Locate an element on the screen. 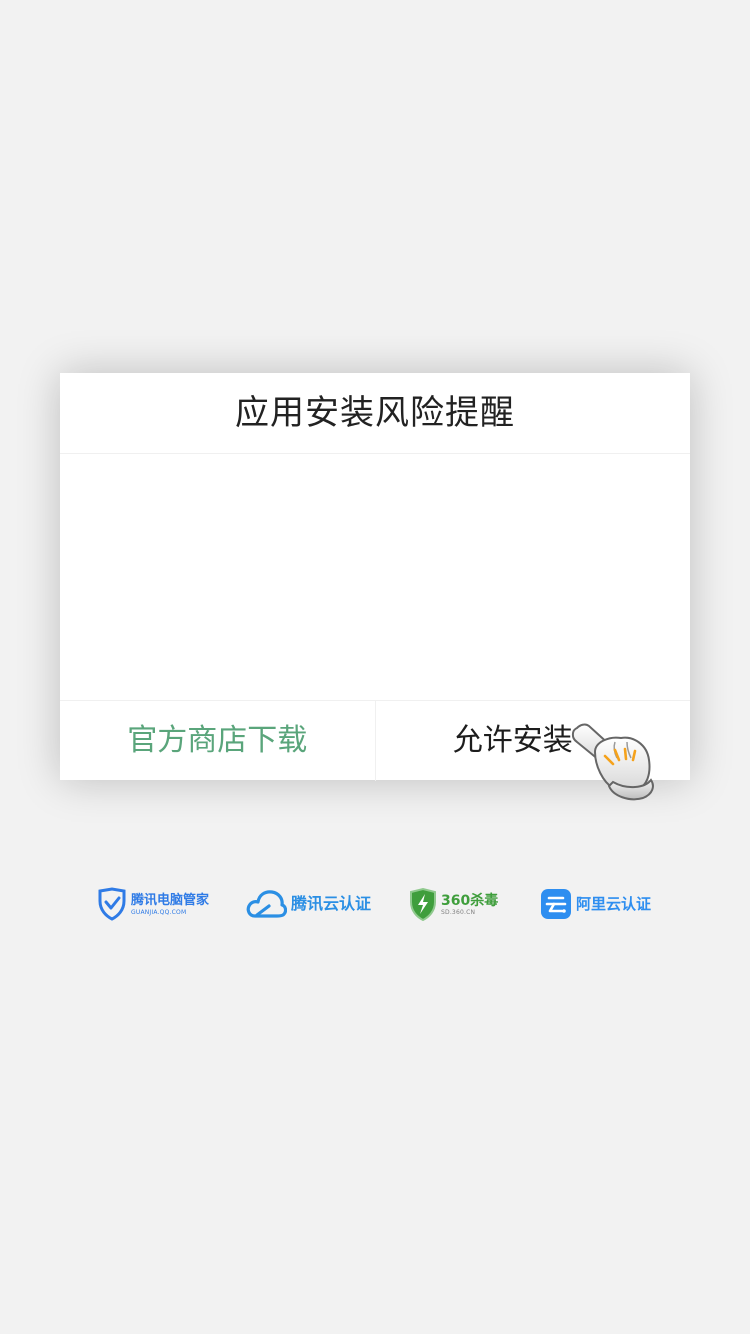 Image resolution: width=750 pixels, height=1334 pixels. shield-bolt-icon is located at coordinates (423, 904).